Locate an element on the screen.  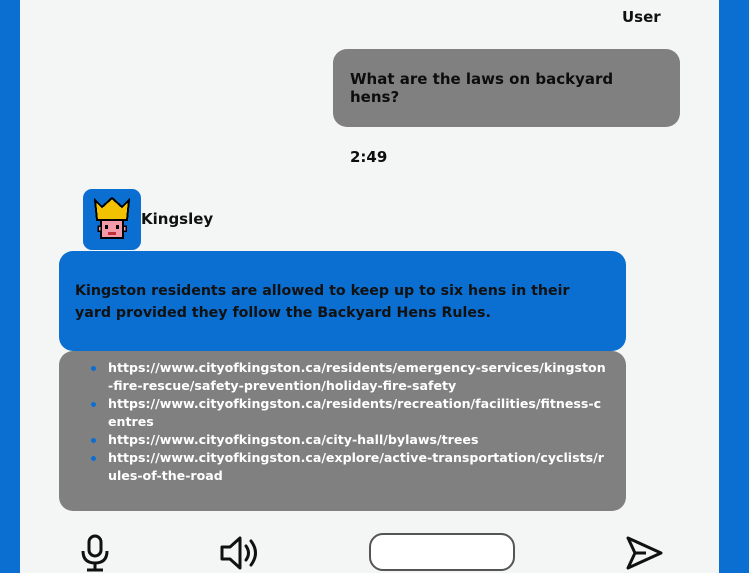
send-button is located at coordinates (644, 553).